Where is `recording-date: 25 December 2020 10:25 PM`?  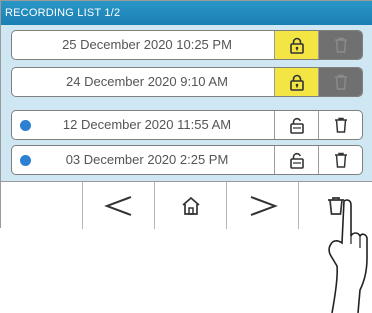 recording-date: 25 December 2020 10:25 PM is located at coordinates (147, 44).